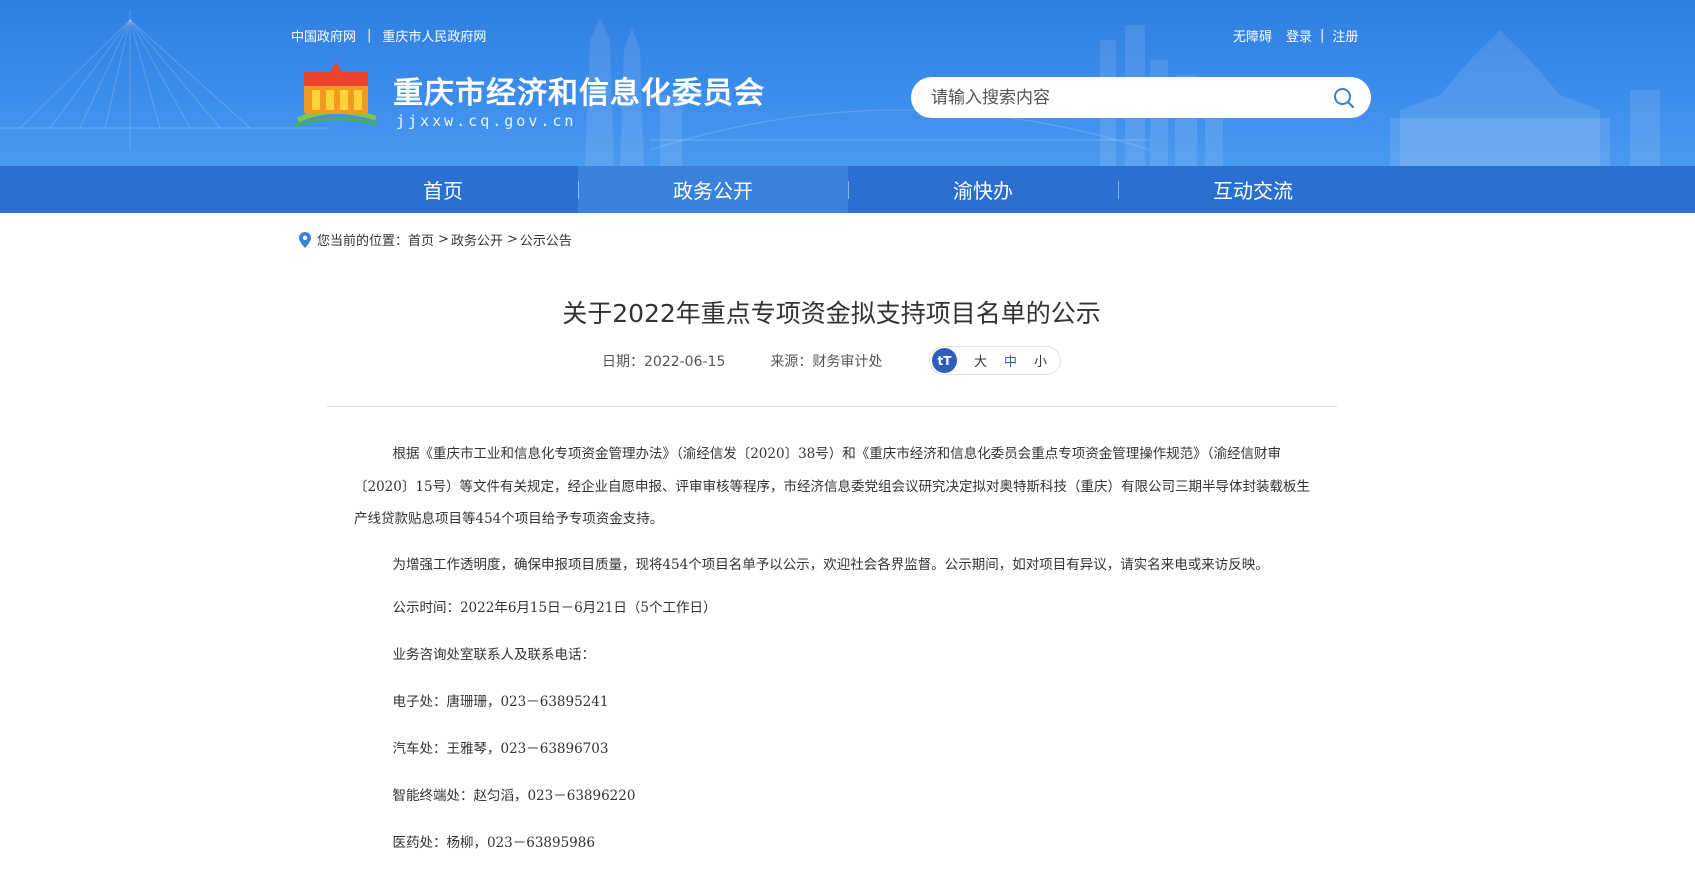 Image resolution: width=1695 pixels, height=889 pixels. Describe the element at coordinates (742, 361) in the screenshot. I see `article-meta: 日期：2022-06-15 来源：财务审计处` at that location.